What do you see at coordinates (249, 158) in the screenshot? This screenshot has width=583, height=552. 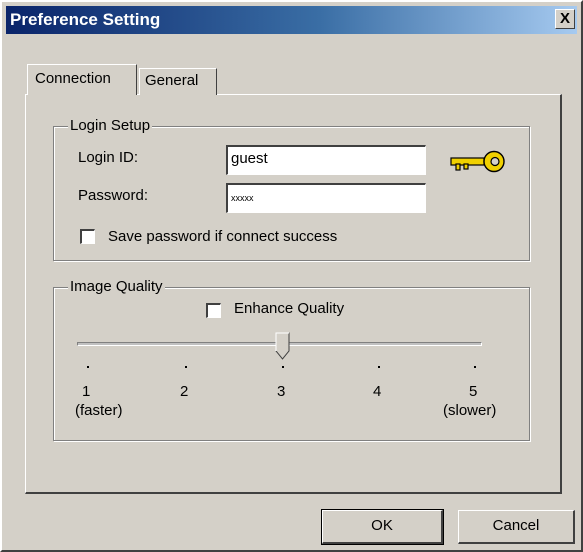 I see `login-id-value: guest` at bounding box center [249, 158].